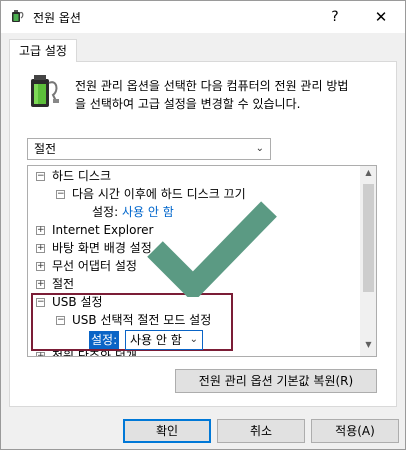 The width and height of the screenshot is (406, 450). Describe the element at coordinates (261, 431) in the screenshot. I see `cancel-button: 취소` at that location.